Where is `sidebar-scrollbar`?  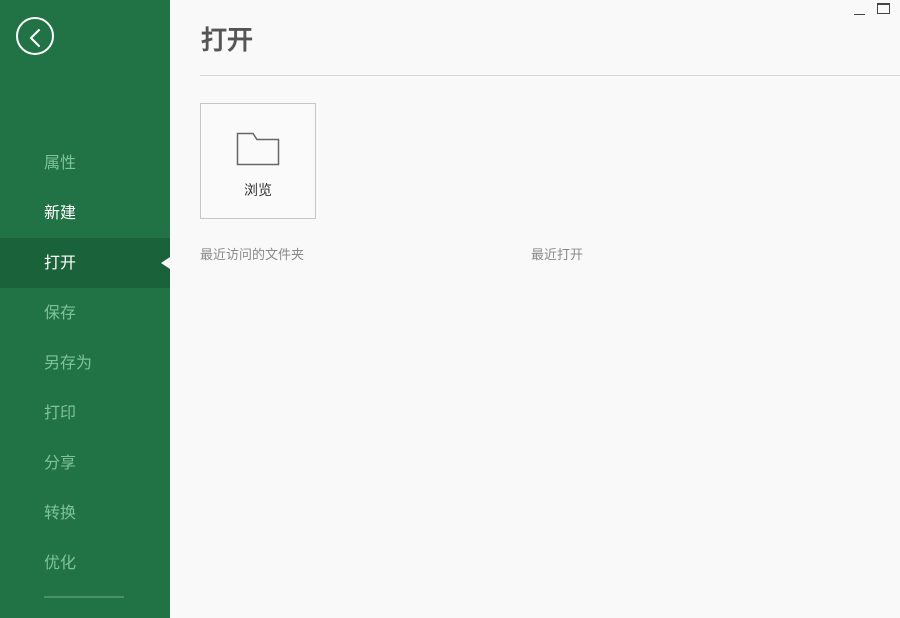 sidebar-scrollbar is located at coordinates (84, 597).